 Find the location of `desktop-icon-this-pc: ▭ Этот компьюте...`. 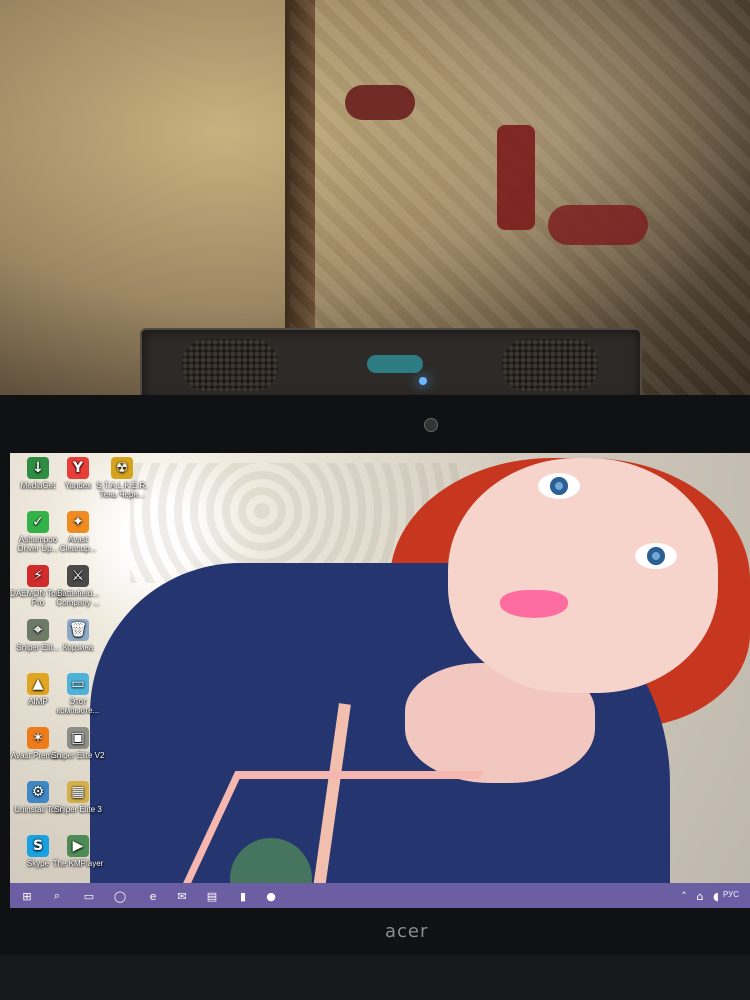

desktop-icon-this-pc: ▭ Этот компьюте... is located at coordinates (78, 694).